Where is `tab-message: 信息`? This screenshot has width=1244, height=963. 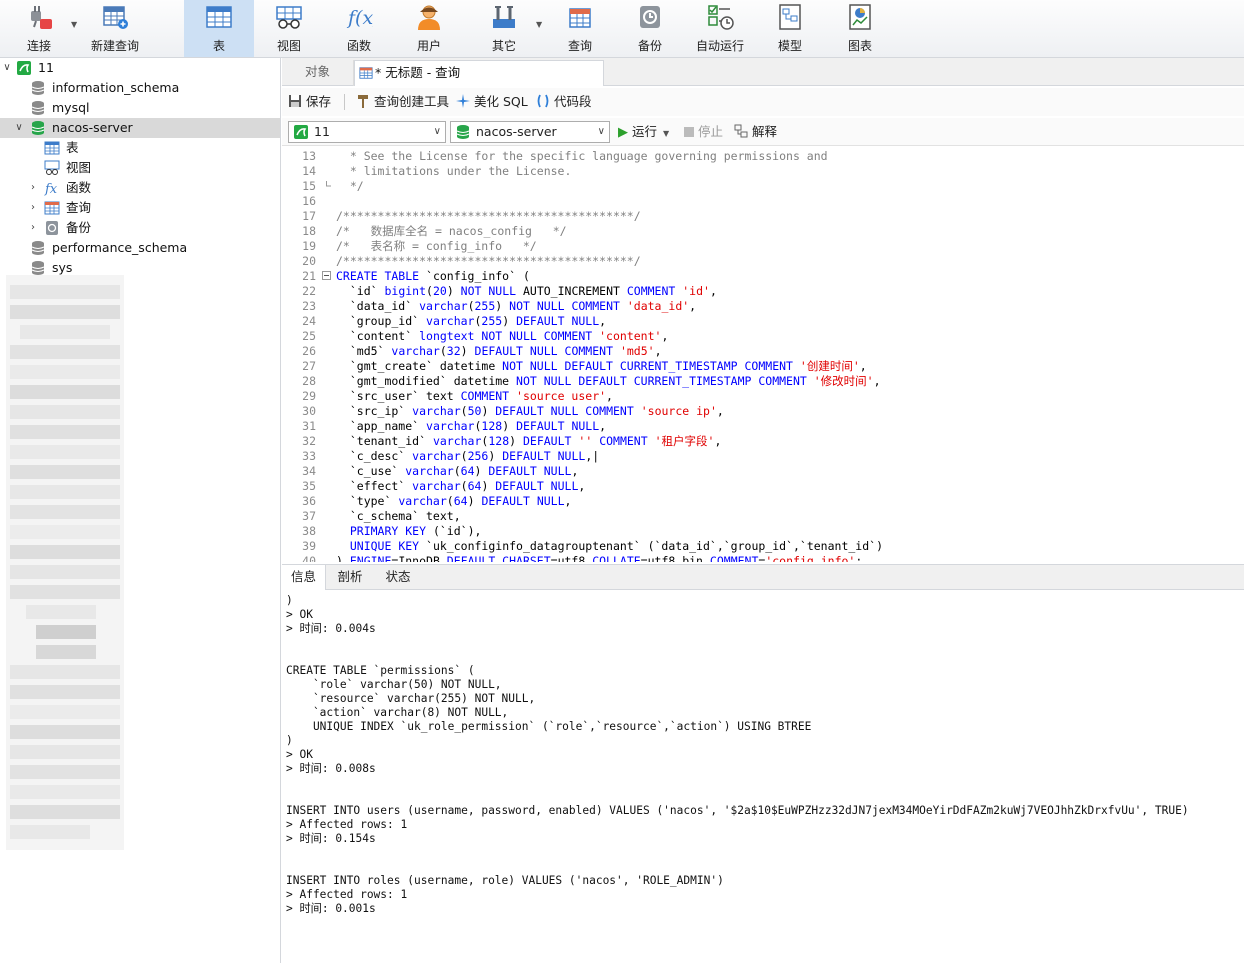
tab-message: 信息 is located at coordinates (304, 577).